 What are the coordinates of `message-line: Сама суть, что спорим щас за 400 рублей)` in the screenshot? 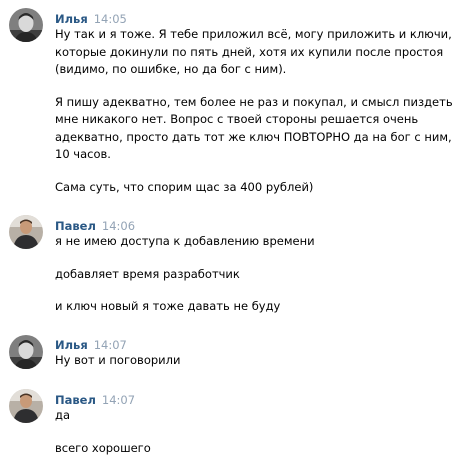 It's located at (184, 186).